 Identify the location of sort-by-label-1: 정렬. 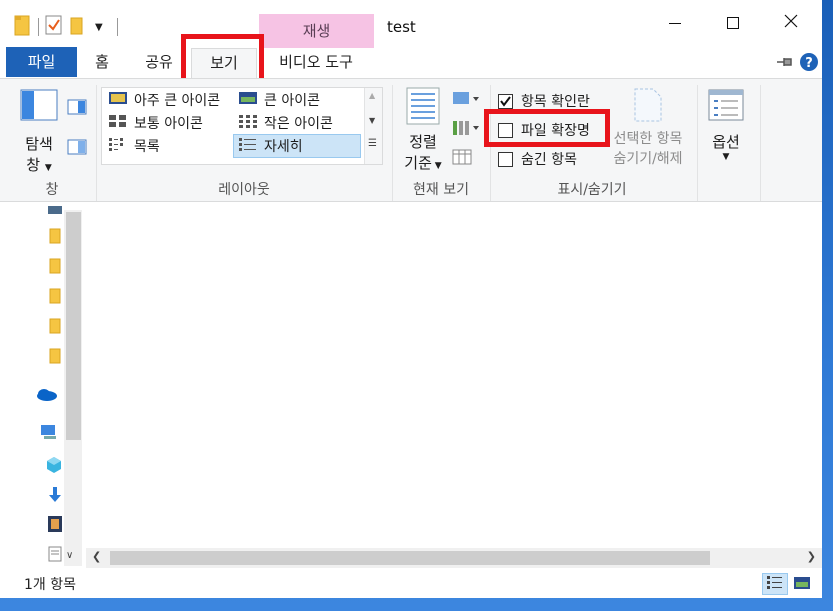
(423, 142).